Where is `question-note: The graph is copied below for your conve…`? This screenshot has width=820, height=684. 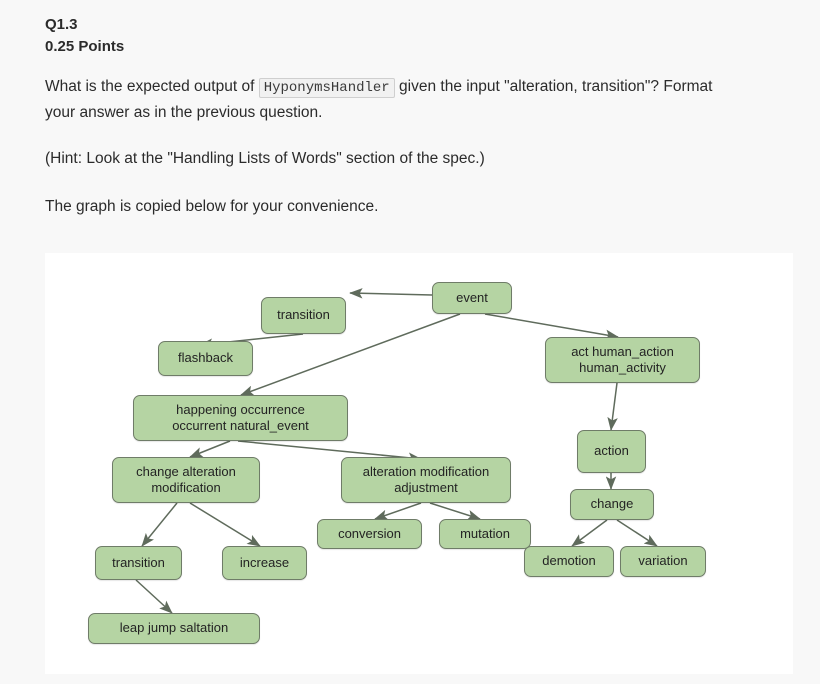 question-note: The graph is copied below for your conve… is located at coordinates (212, 207).